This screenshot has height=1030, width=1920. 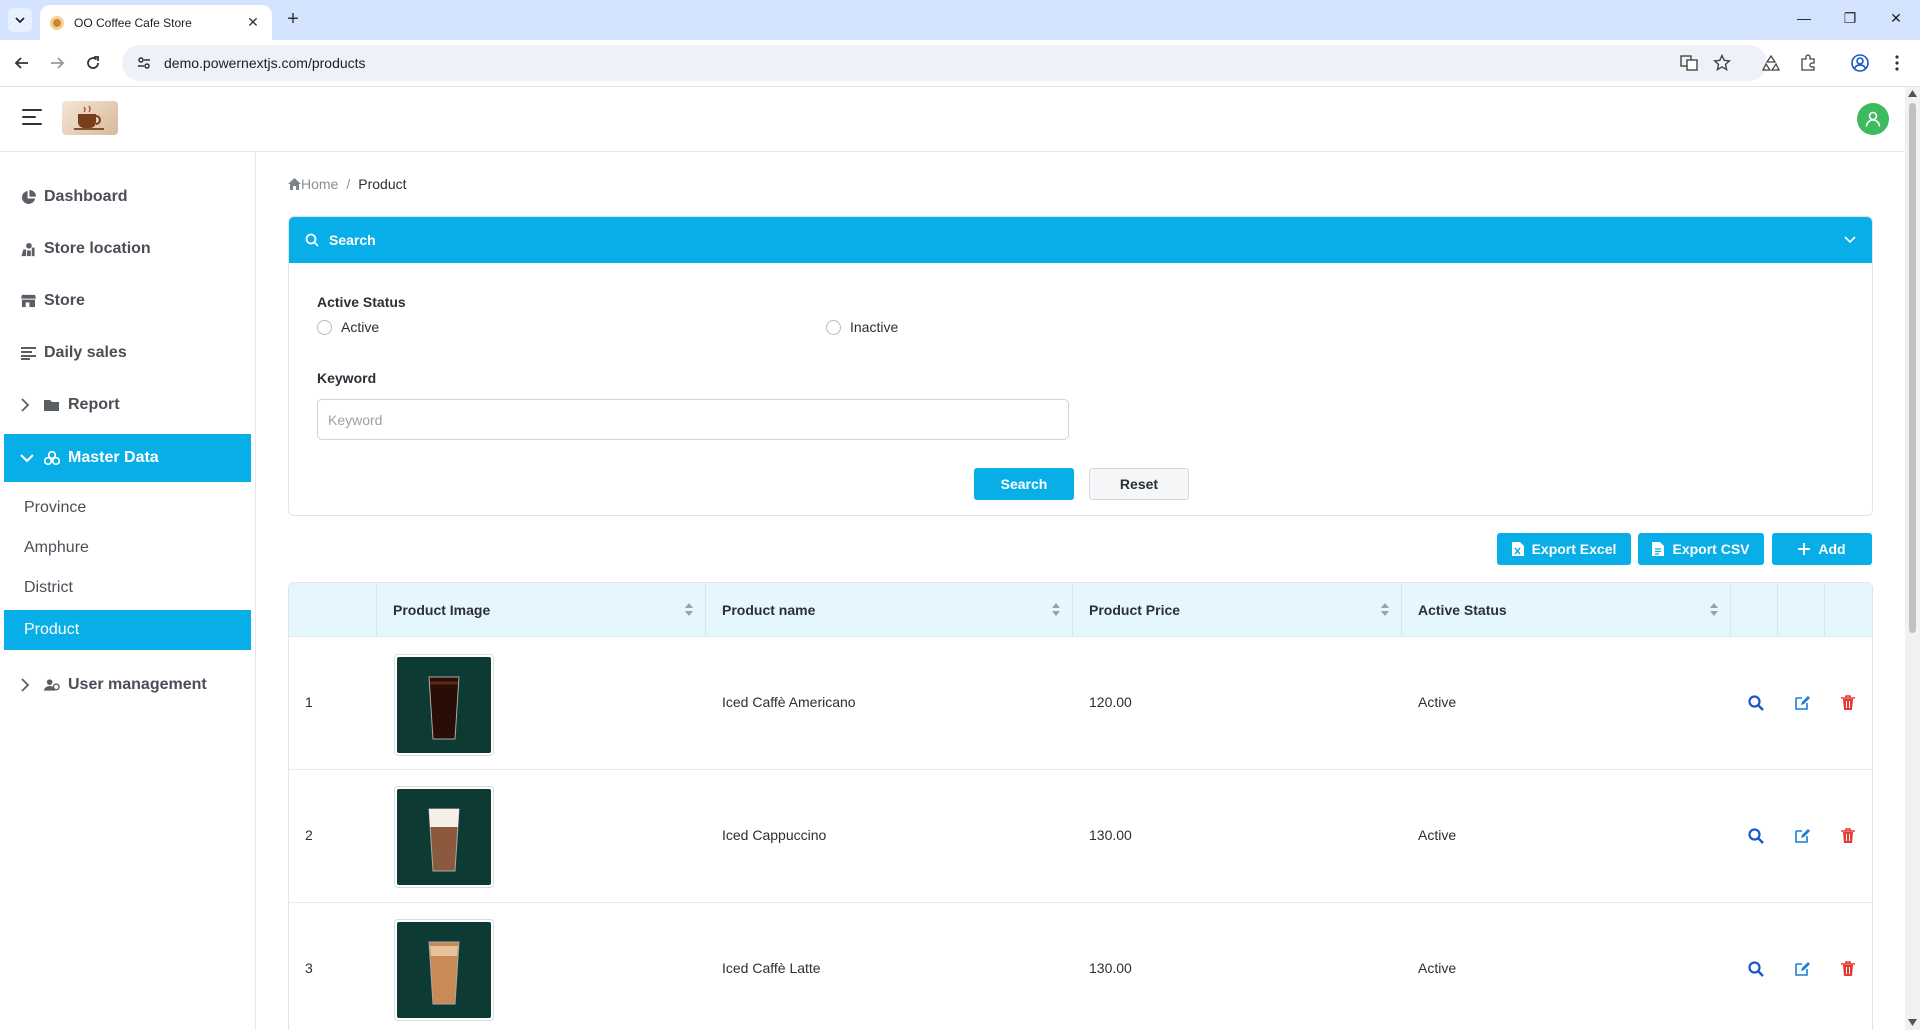 I want to click on breadcrumb-home: Home, so click(x=313, y=184).